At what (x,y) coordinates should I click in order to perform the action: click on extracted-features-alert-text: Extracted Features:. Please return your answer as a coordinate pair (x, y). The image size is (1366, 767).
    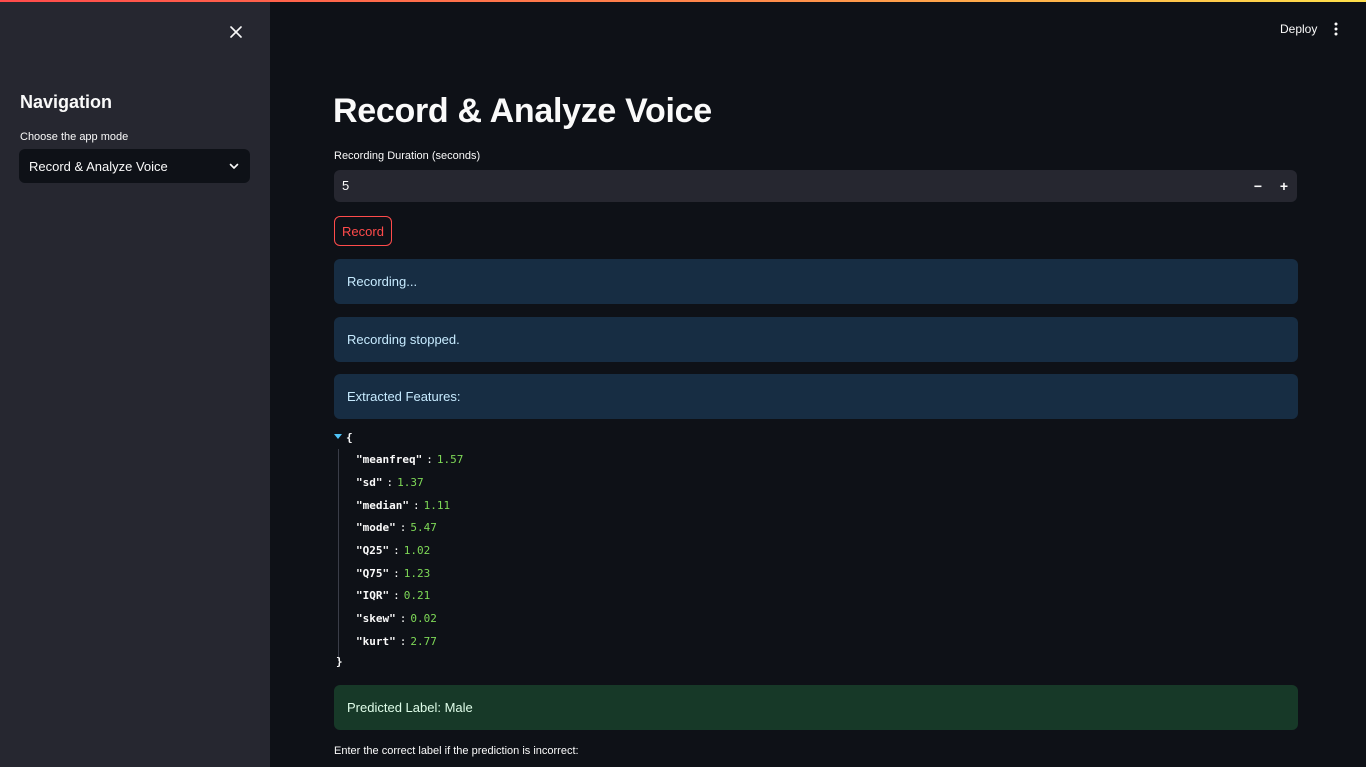
    Looking at the image, I should click on (404, 396).